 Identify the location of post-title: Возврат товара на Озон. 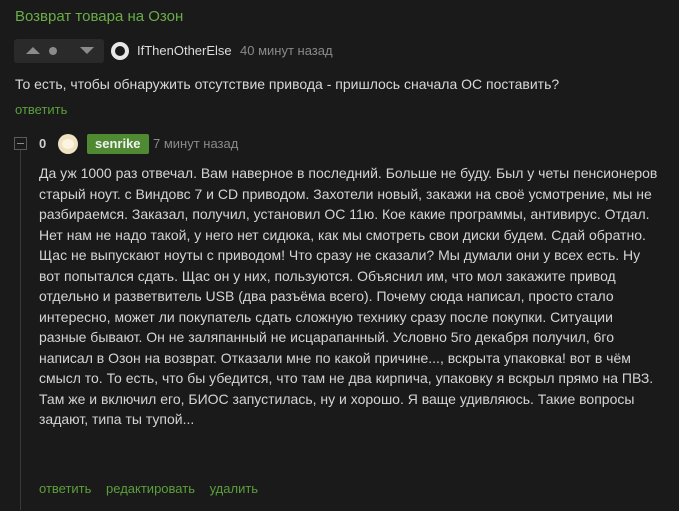
(99, 16).